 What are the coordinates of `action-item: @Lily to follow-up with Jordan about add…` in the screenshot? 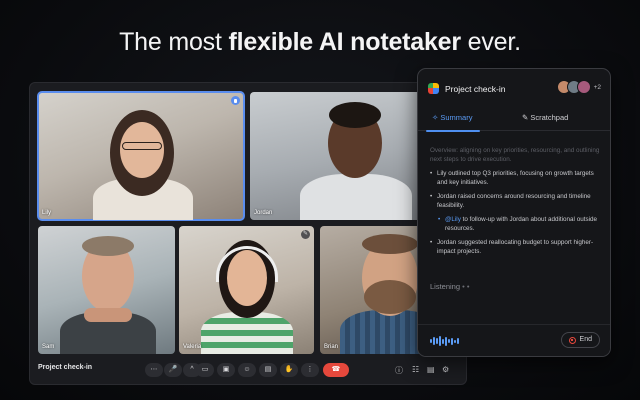 It's located at (516, 224).